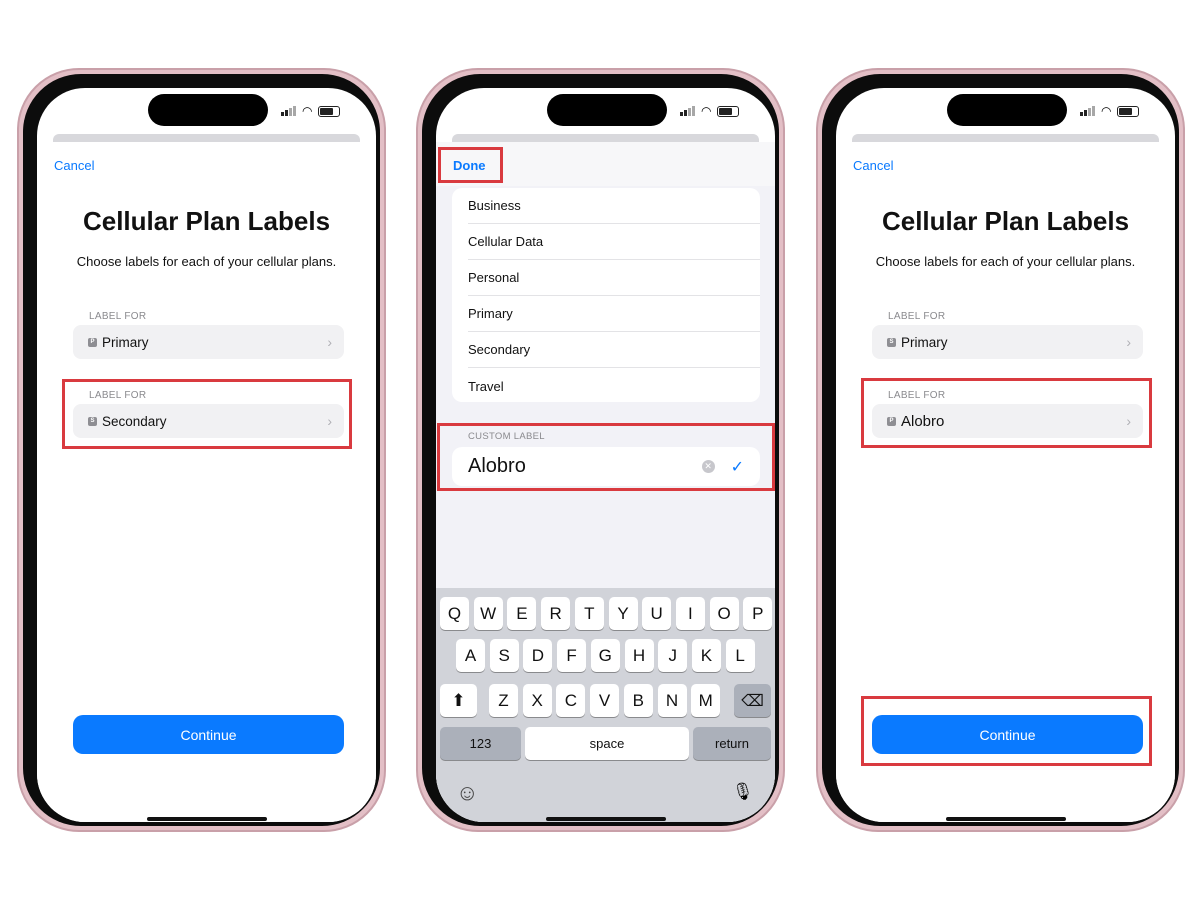 The width and height of the screenshot is (1200, 900). Describe the element at coordinates (638, 700) in the screenshot. I see `key-b: B` at that location.